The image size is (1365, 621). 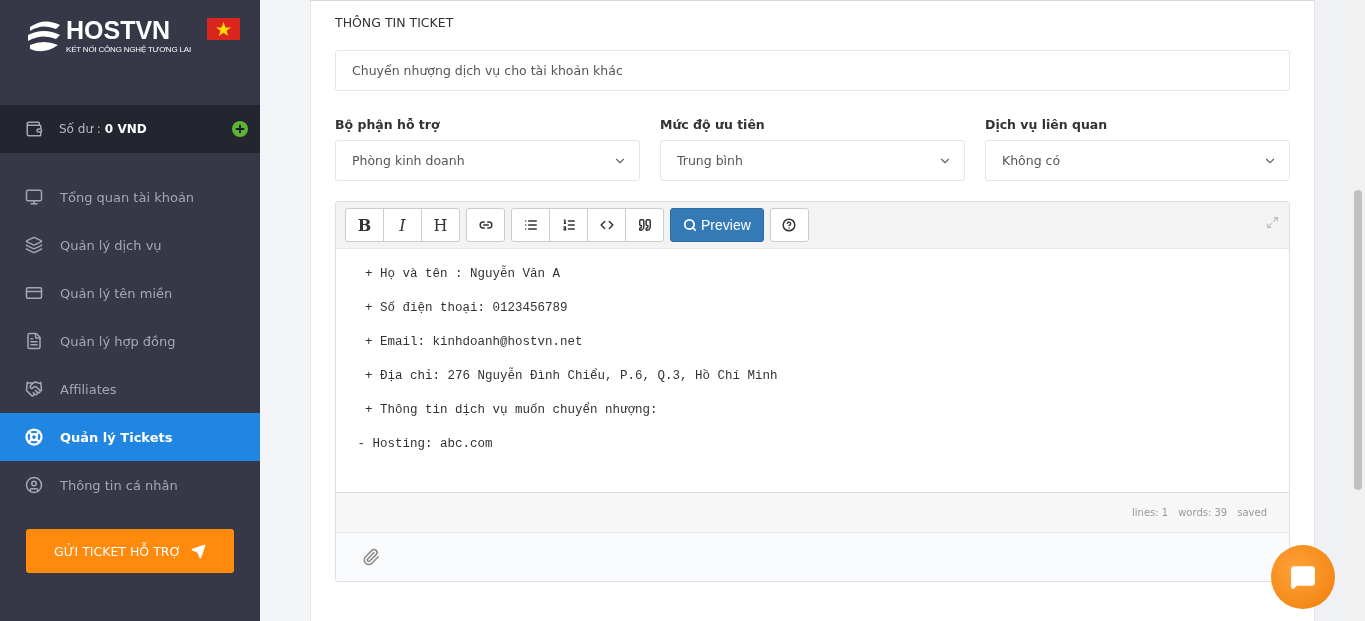 I want to click on chat-bubble-icon, so click(x=1303, y=577).